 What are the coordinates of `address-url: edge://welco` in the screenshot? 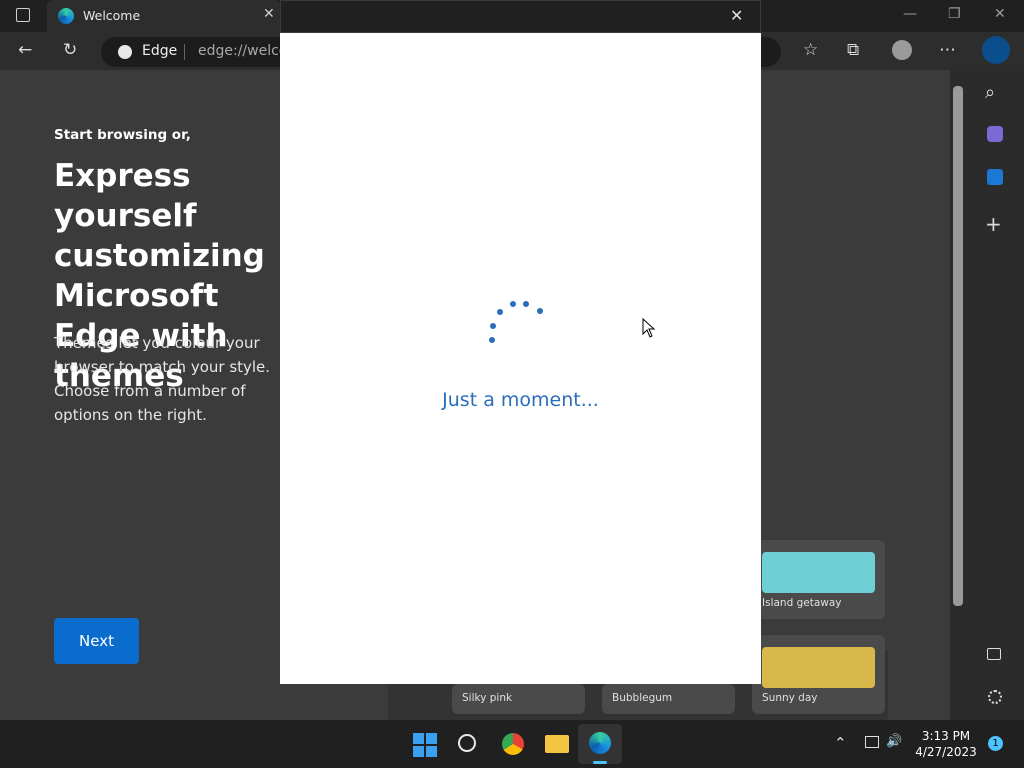 It's located at (243, 51).